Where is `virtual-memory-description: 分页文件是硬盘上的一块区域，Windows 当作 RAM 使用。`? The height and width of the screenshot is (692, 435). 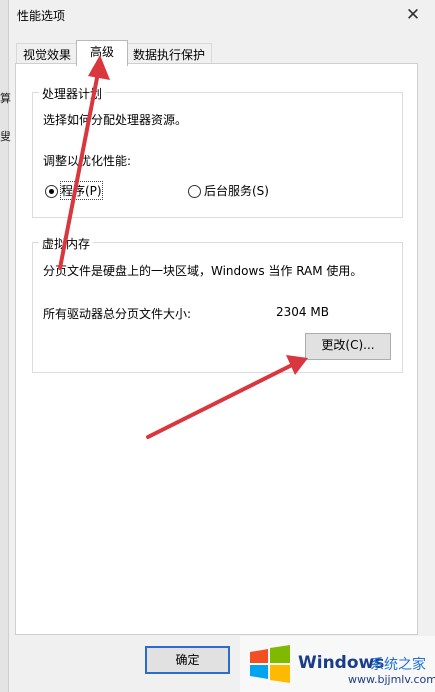
virtual-memory-description: 分页文件是硬盘上的一块区域，Windows 当作 RAM 使用。 is located at coordinates (203, 271).